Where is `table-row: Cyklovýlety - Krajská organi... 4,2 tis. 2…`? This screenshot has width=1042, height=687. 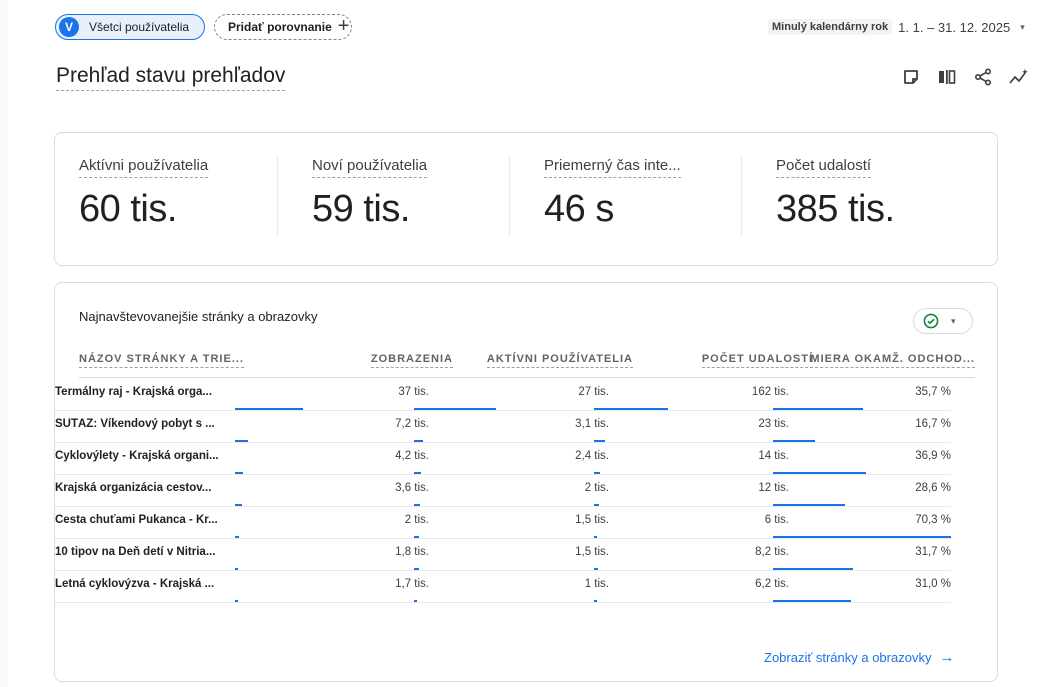
table-row: Cyklovýlety - Krajská organi... 4,2 tis. 2… is located at coordinates (503, 458).